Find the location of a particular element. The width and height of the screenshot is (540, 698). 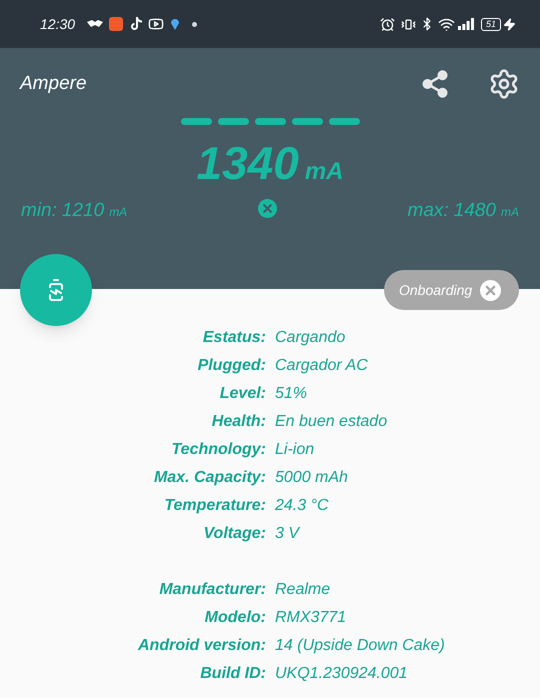

app-title: Ampere is located at coordinates (53, 84).